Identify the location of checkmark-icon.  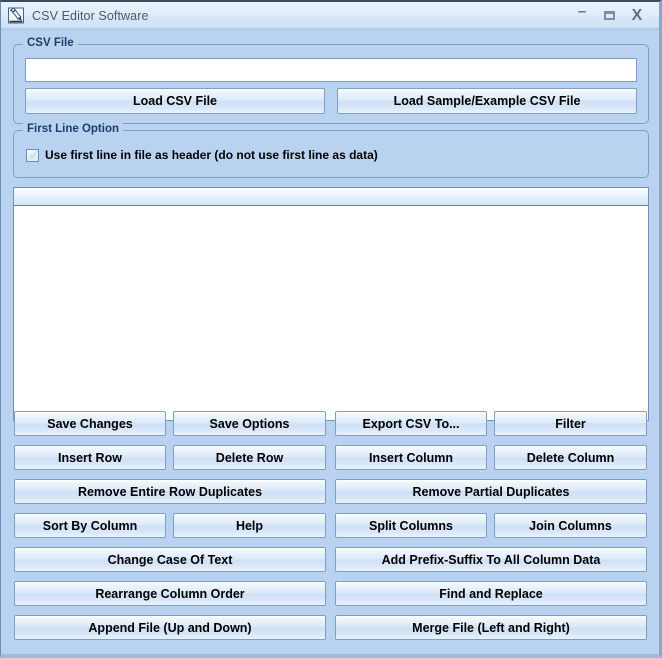
(33, 154).